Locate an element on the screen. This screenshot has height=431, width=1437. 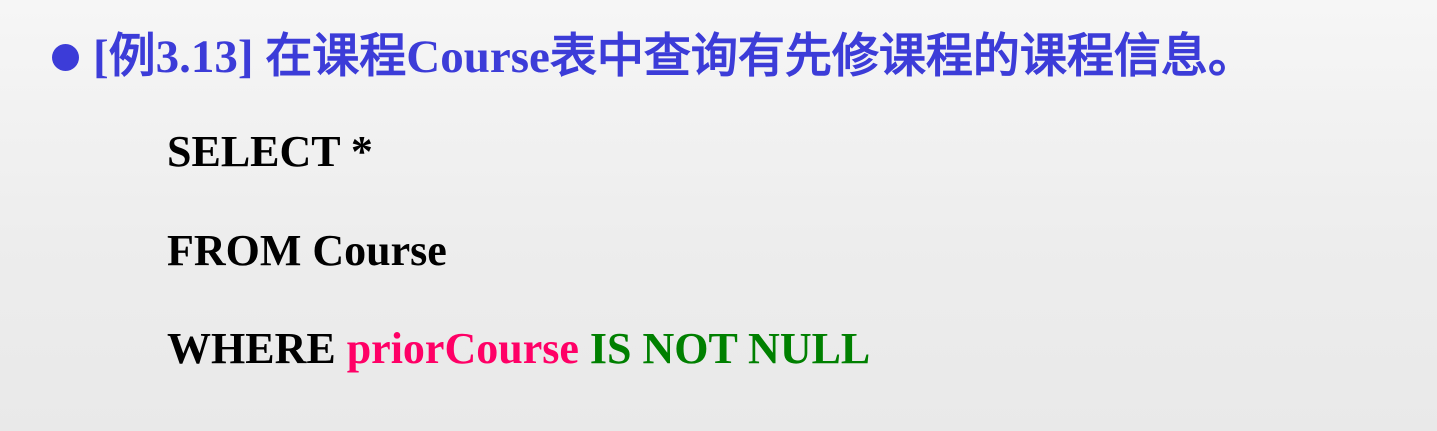
sql-column-name: priorCourse is located at coordinates (462, 348).